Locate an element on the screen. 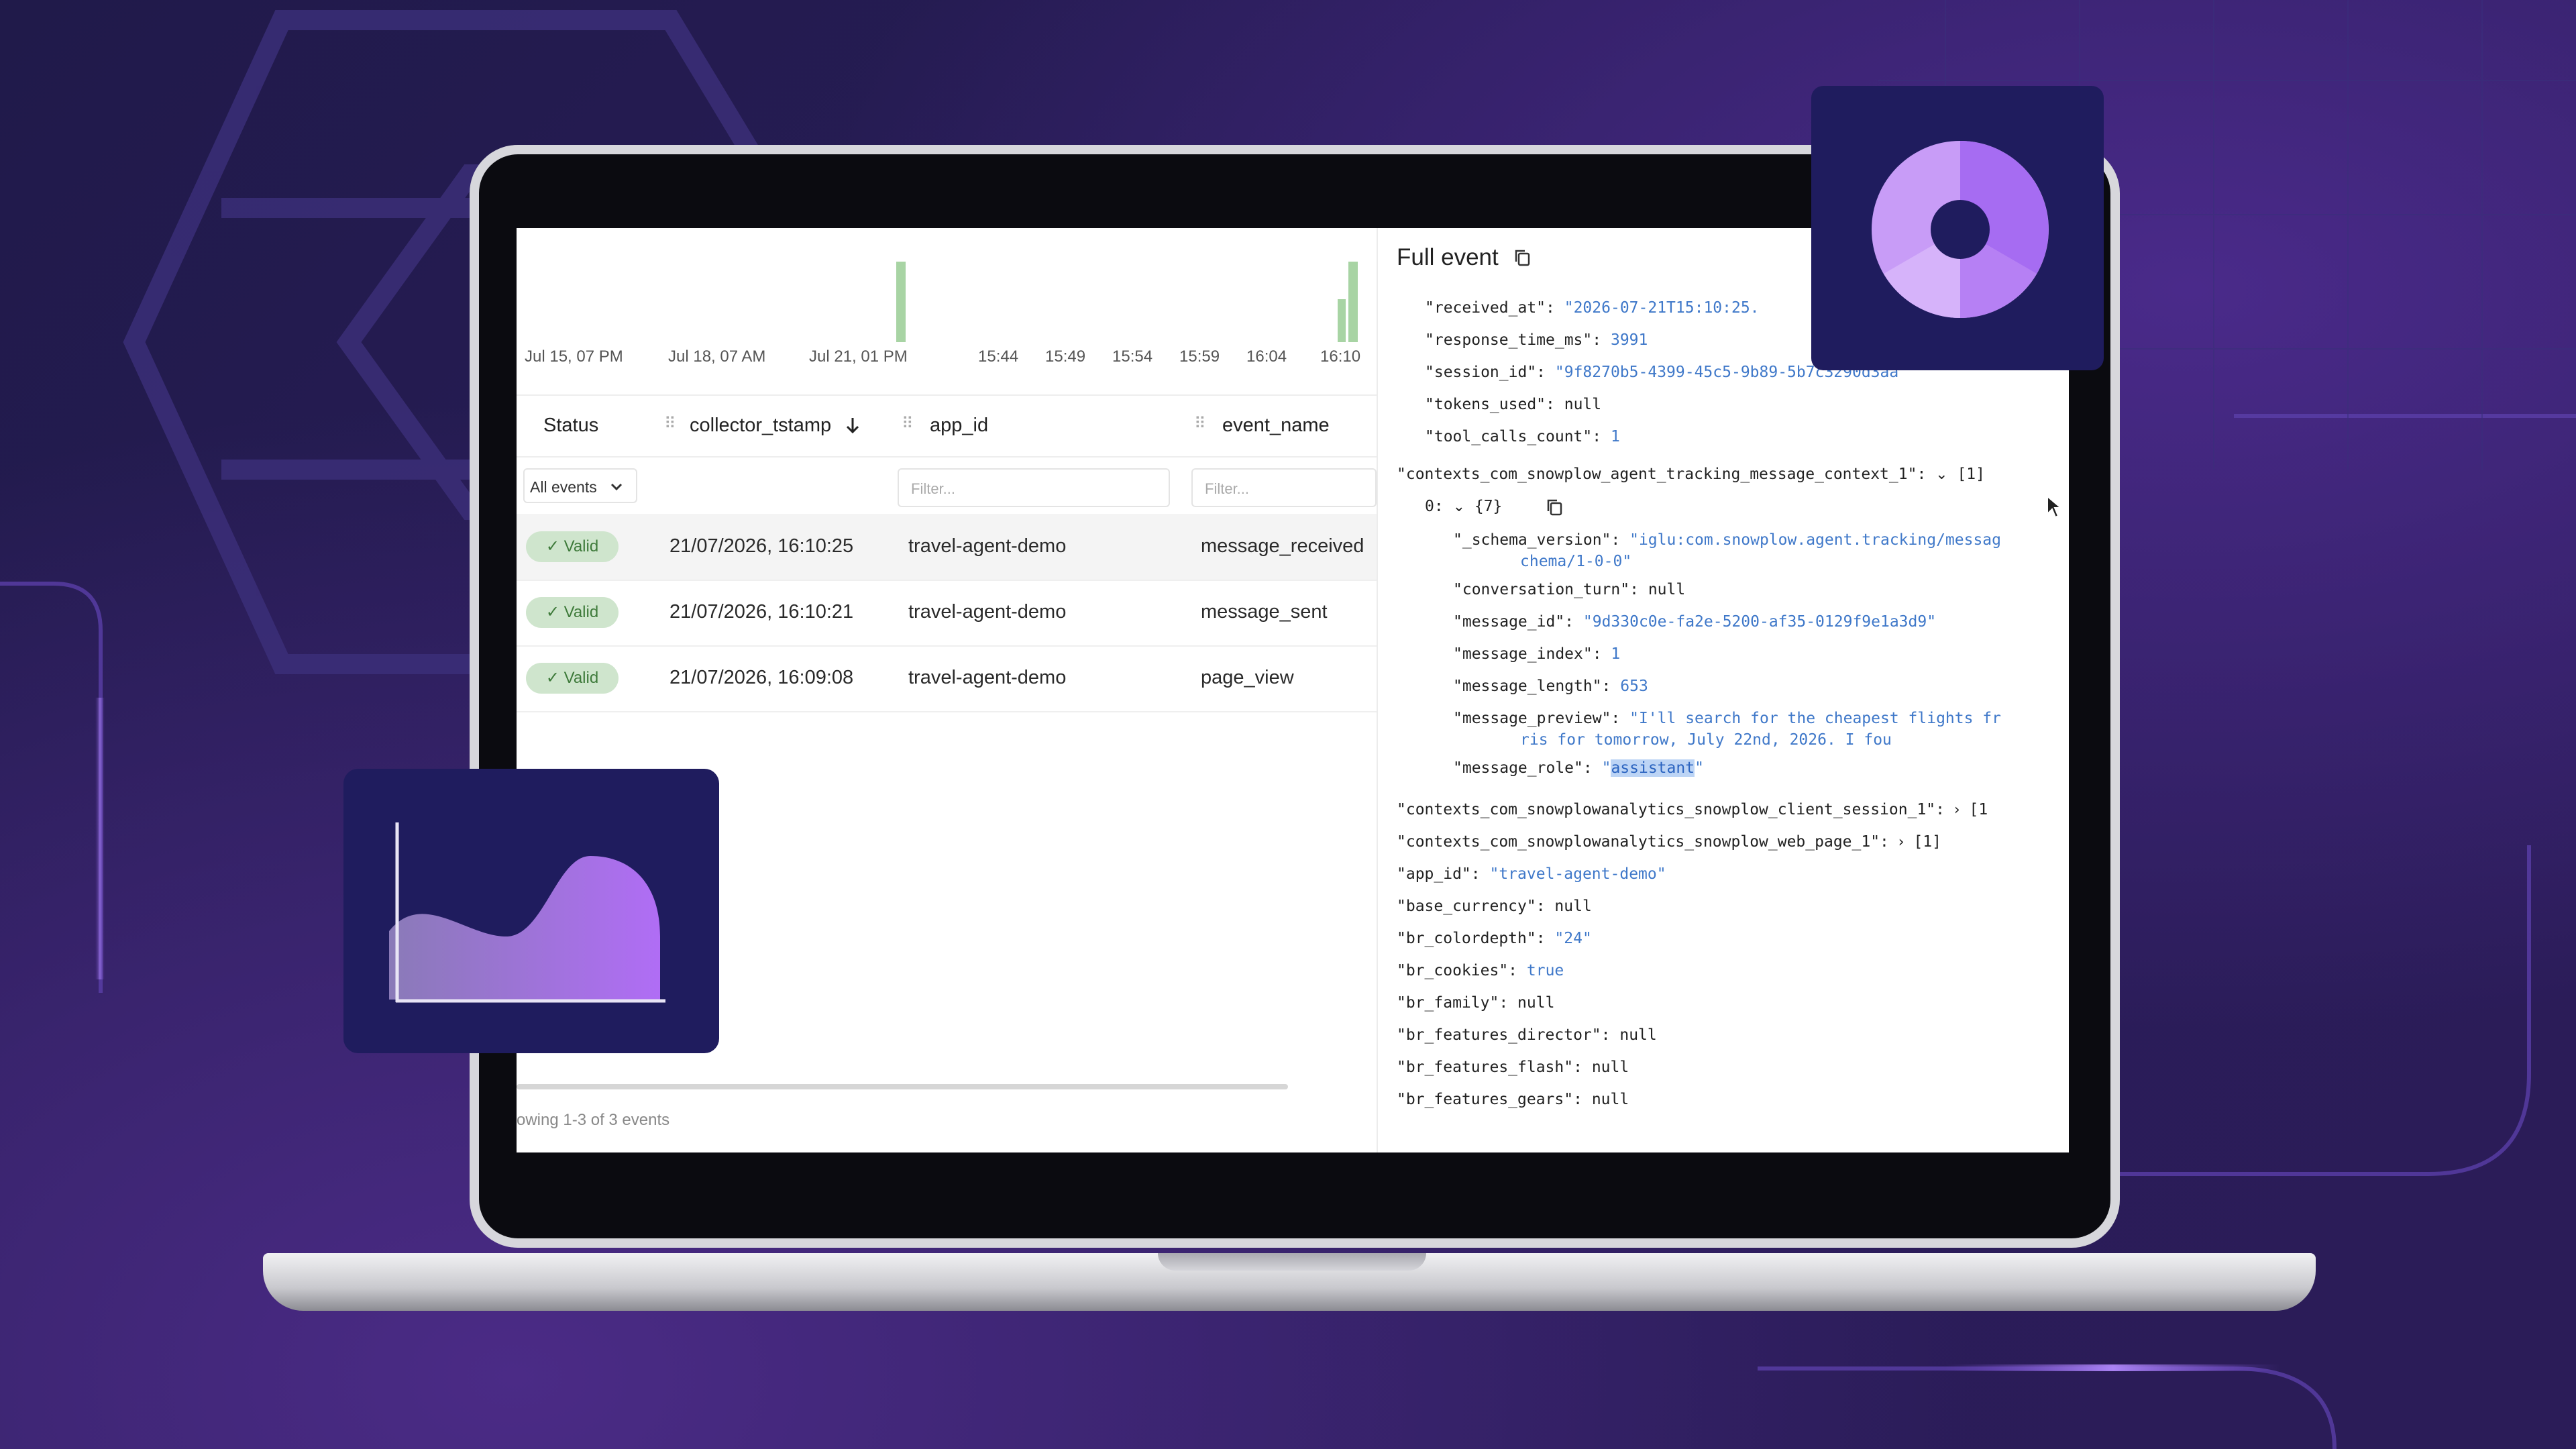  cell-tstamp: 21/07/2026, 16:10:21 is located at coordinates (761, 612).